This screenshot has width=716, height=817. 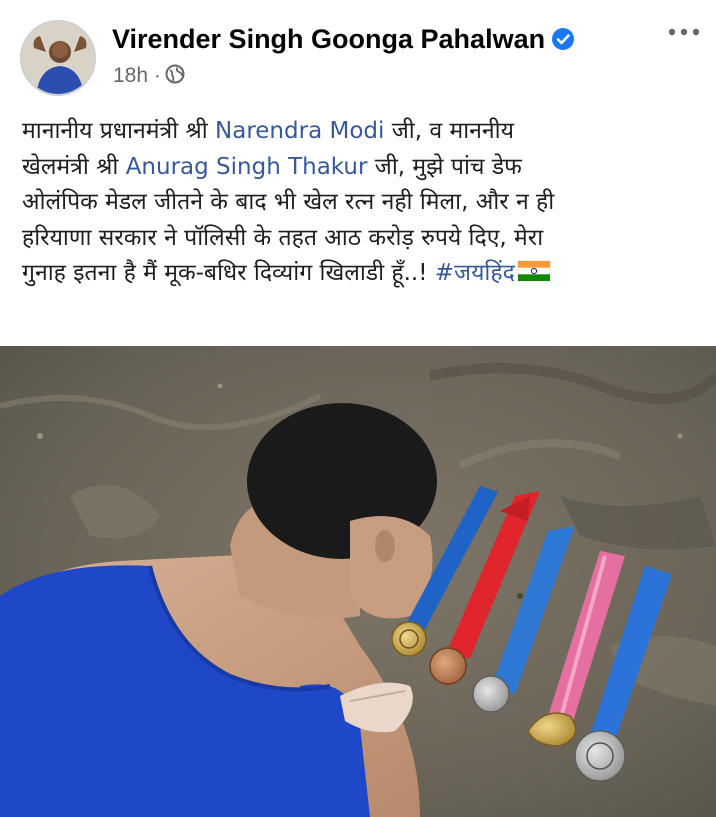 I want to click on hashtag-jaihind: #जयहिंद, so click(x=475, y=273).